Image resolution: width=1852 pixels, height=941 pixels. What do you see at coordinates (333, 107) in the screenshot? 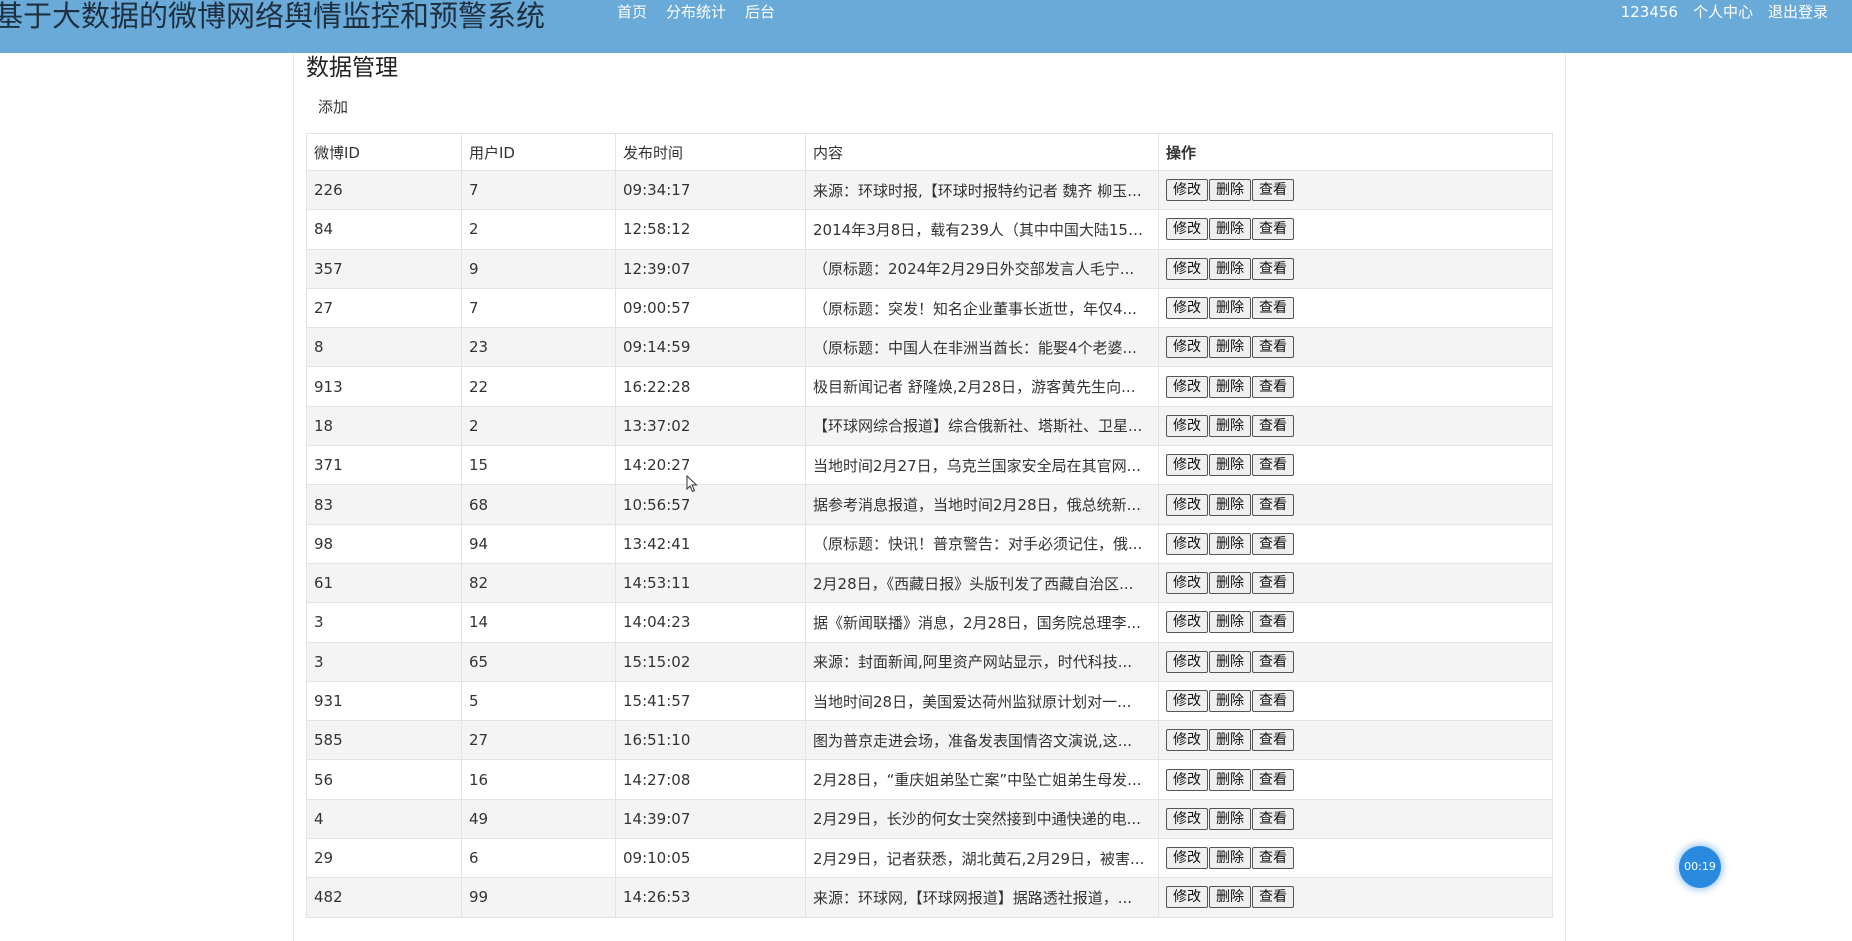
I see `add-button: 添加` at bounding box center [333, 107].